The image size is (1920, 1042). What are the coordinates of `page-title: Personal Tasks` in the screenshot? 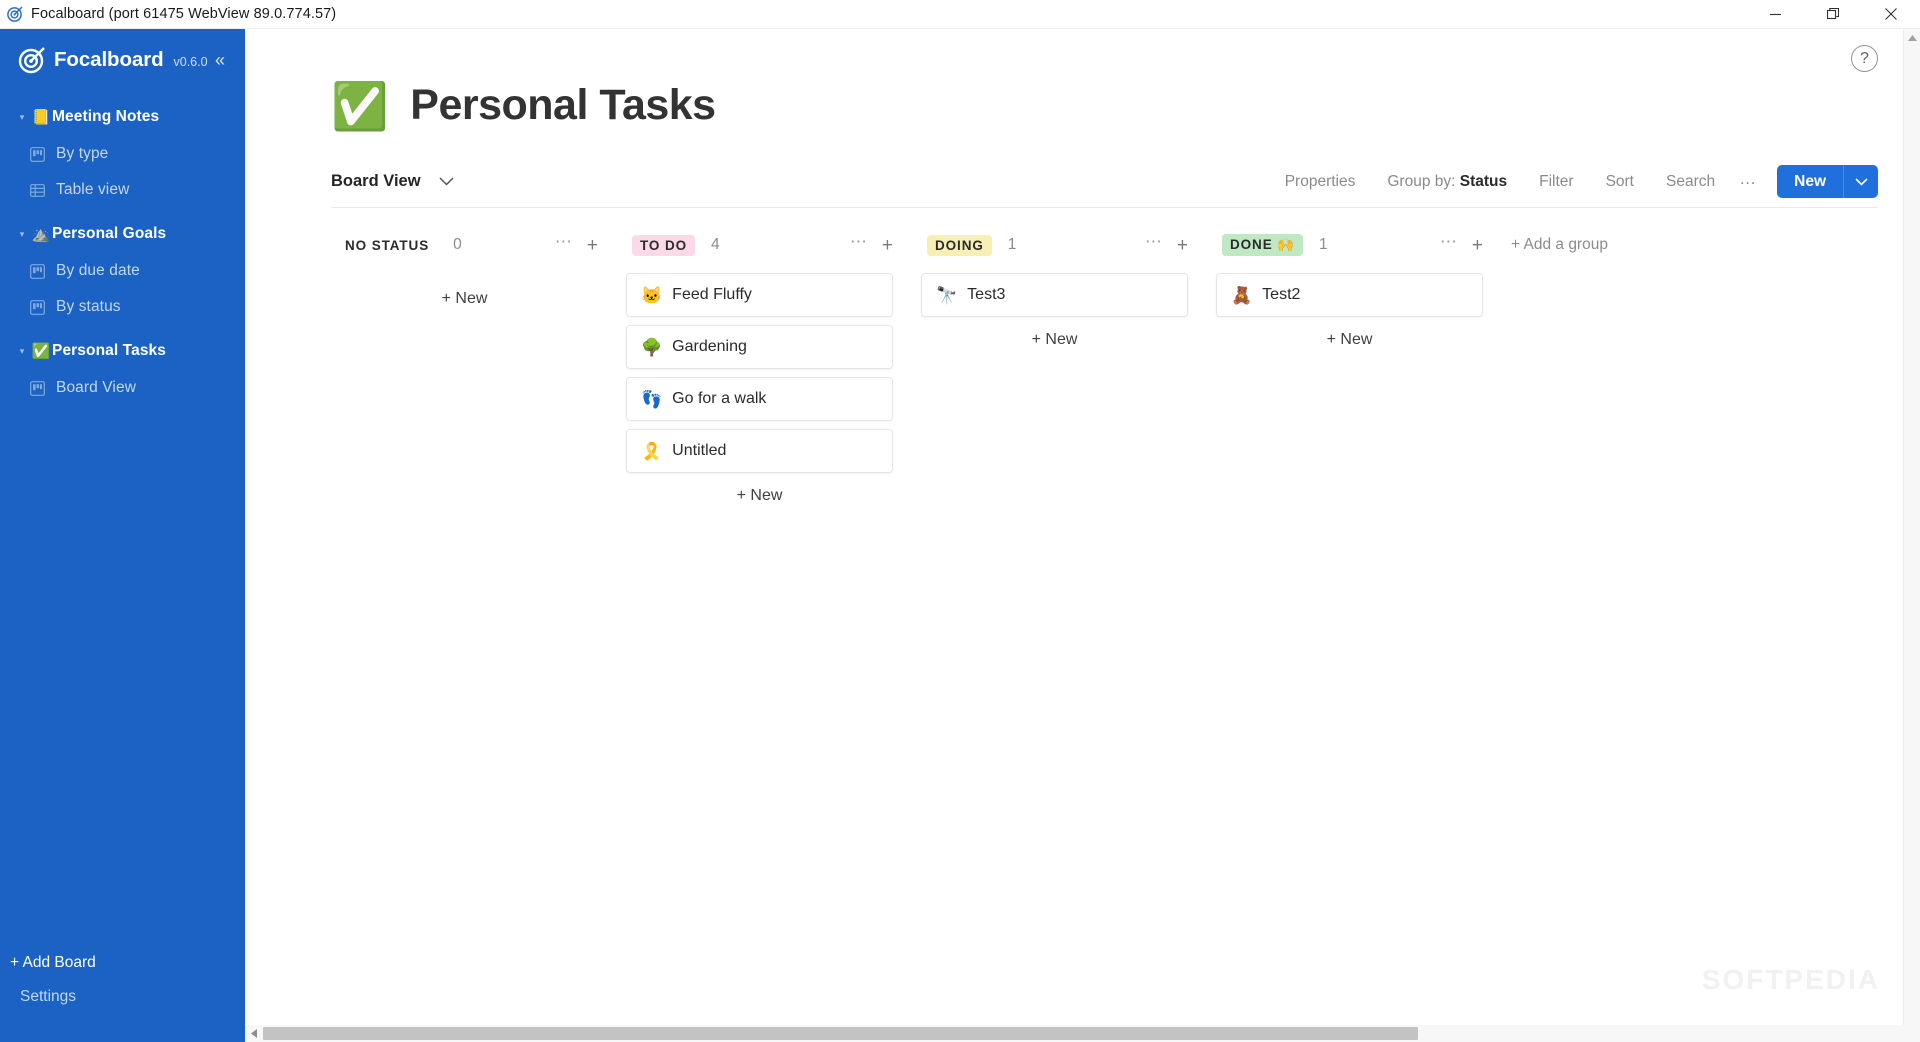 It's located at (563, 105).